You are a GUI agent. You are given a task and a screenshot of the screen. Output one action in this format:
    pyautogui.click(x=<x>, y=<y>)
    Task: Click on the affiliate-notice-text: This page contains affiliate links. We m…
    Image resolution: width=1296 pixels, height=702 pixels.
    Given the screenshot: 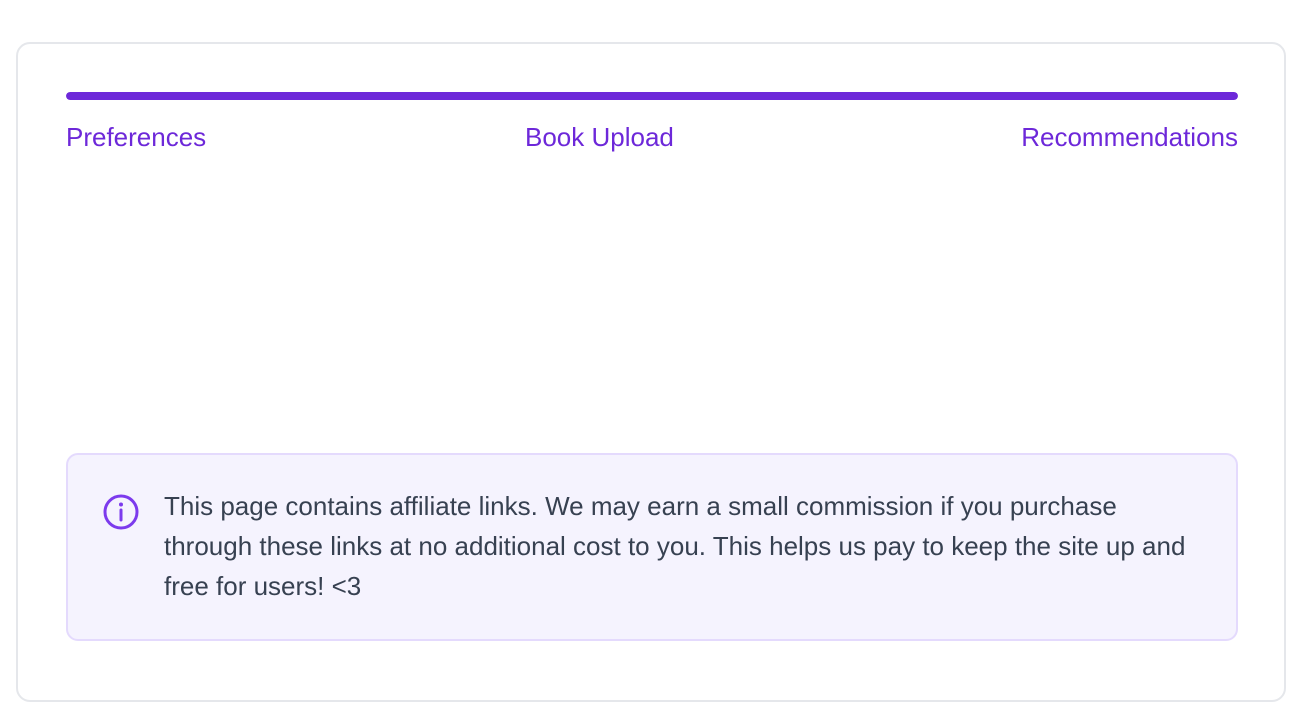 What is the action you would take?
    pyautogui.click(x=675, y=546)
    